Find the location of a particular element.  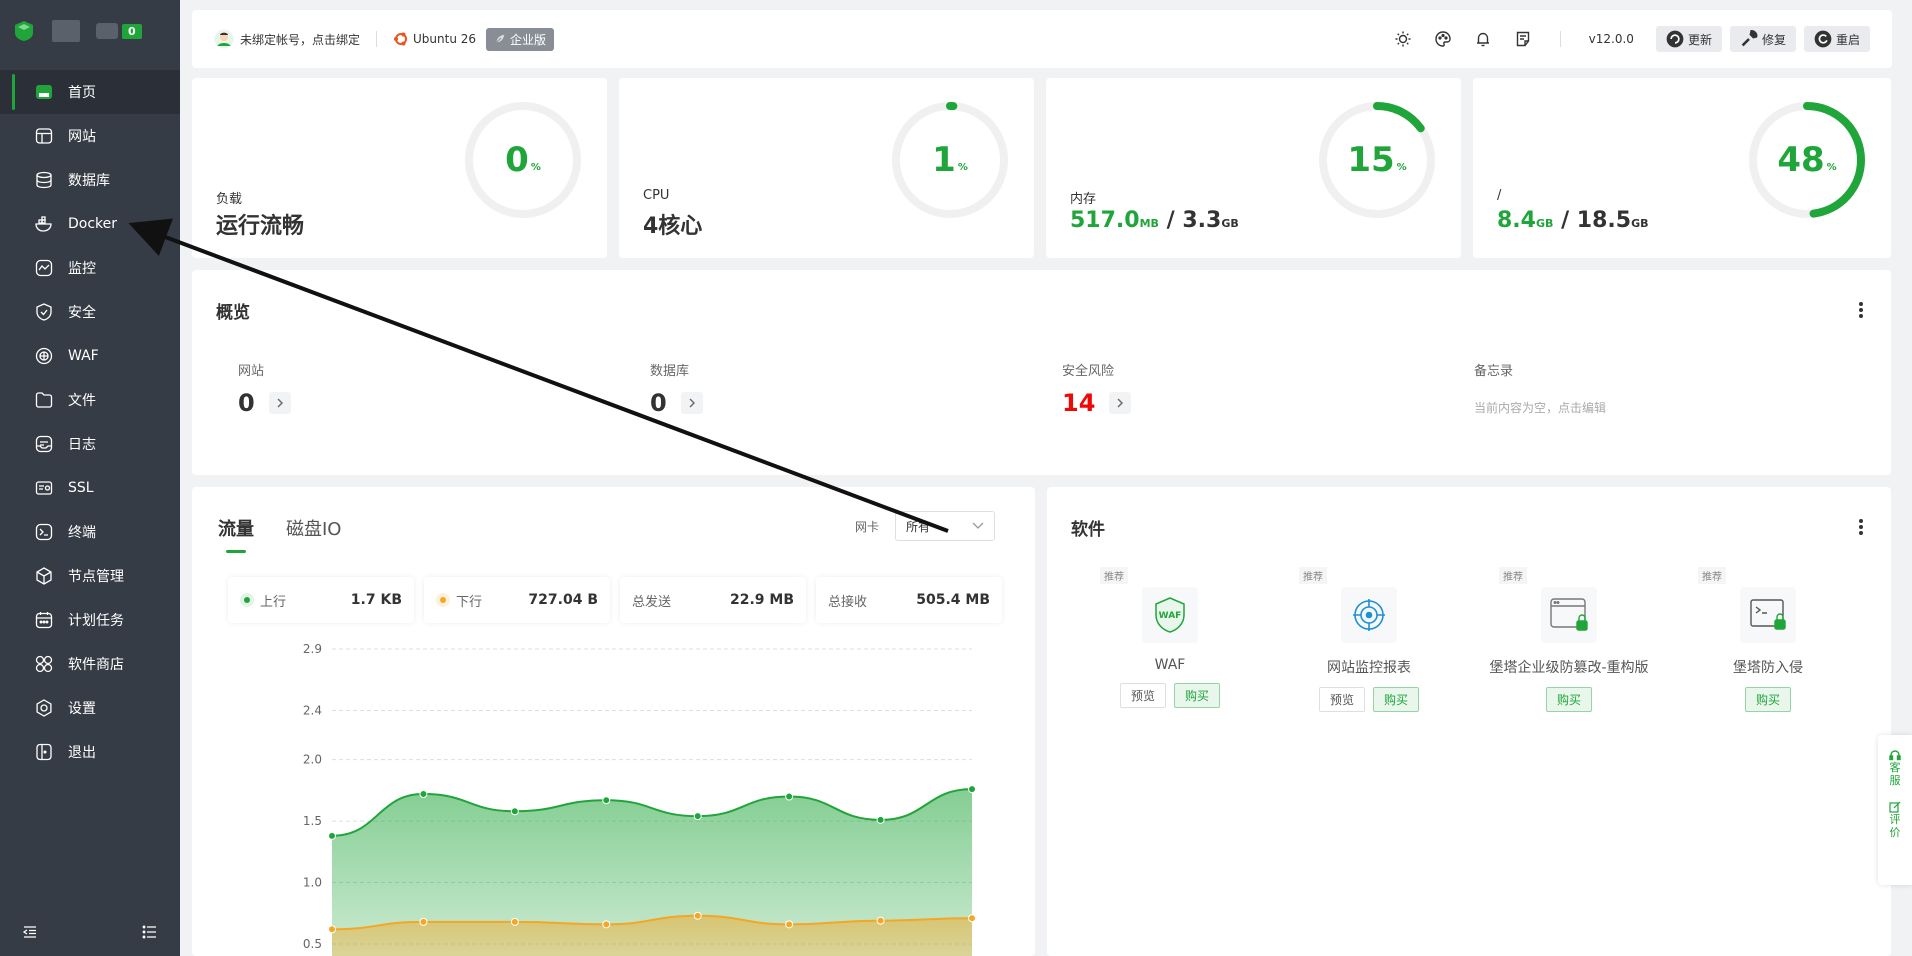

repair-button: 修复 is located at coordinates (1762, 39).